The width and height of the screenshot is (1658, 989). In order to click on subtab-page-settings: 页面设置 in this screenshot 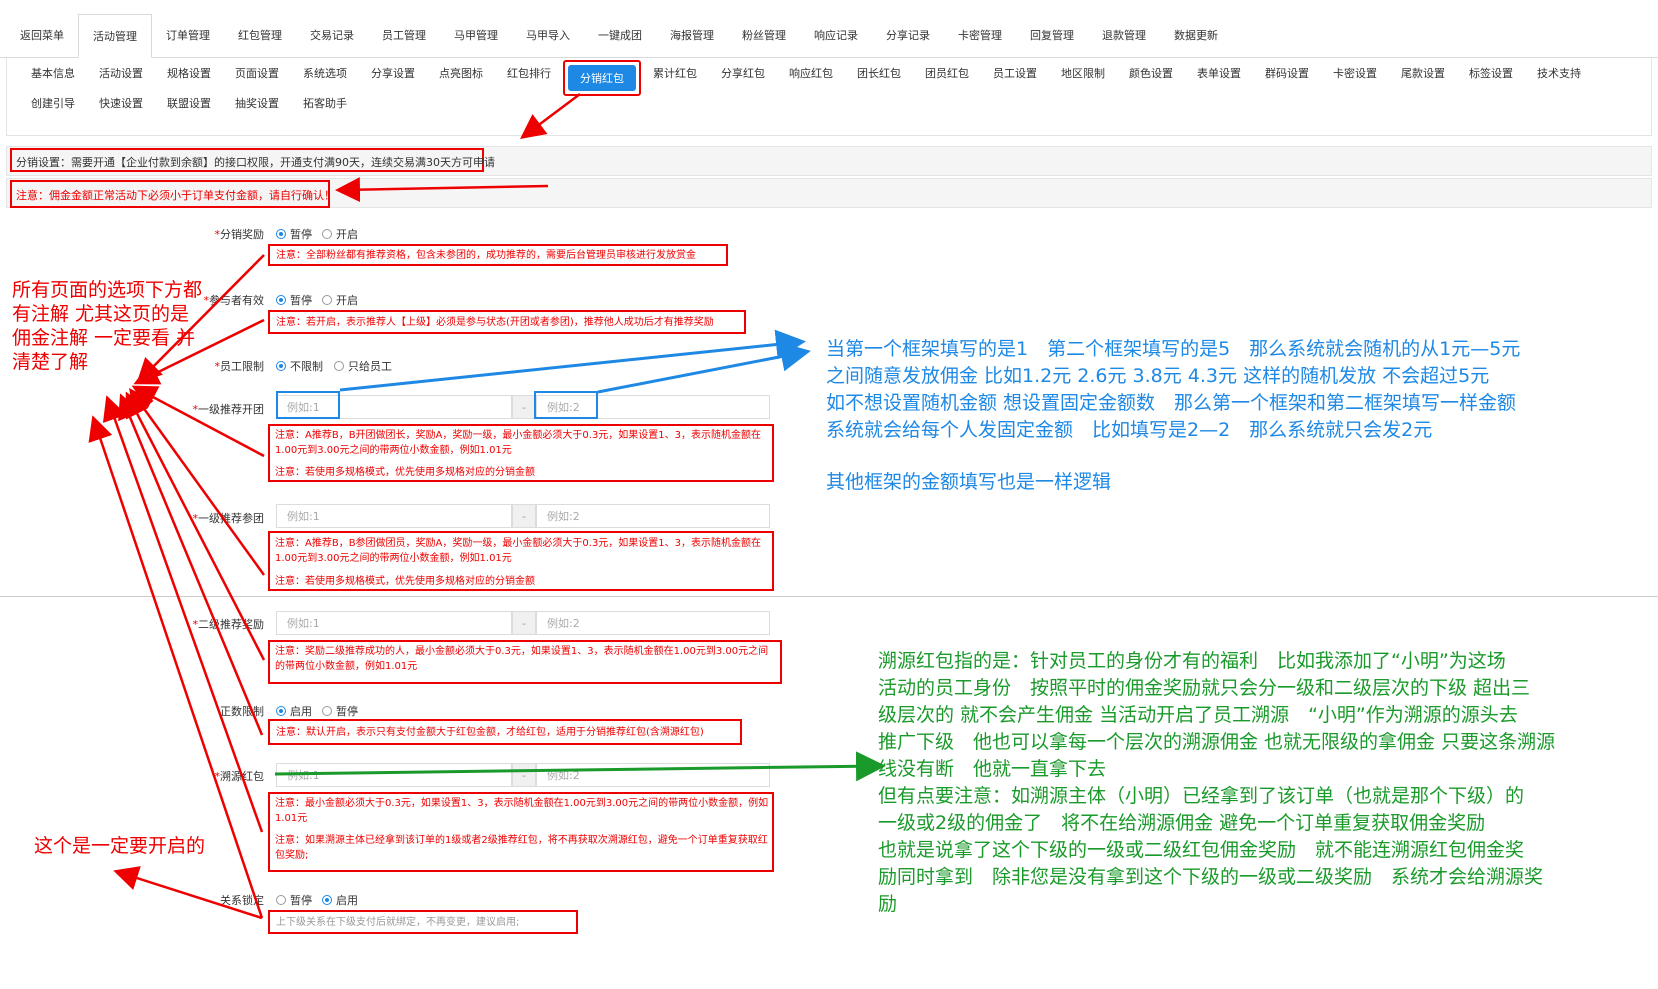, I will do `click(257, 73)`.